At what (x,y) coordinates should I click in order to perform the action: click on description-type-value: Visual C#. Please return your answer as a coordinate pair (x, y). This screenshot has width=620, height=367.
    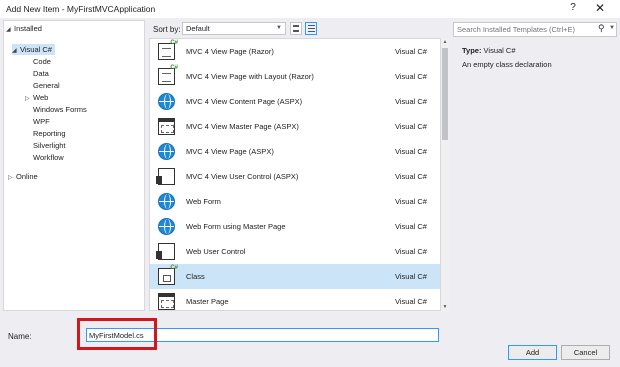
    Looking at the image, I should click on (499, 50).